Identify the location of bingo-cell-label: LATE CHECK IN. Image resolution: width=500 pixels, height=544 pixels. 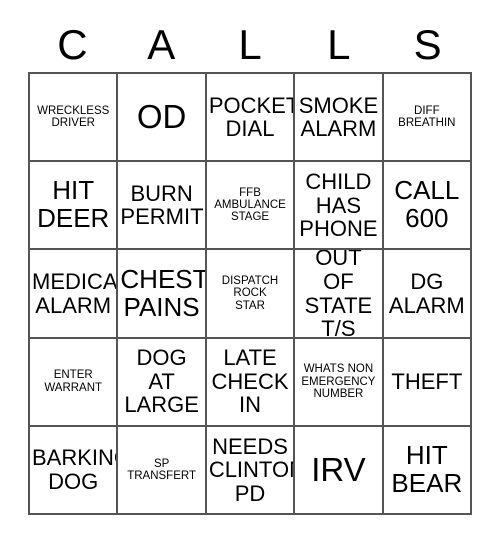
(250, 381).